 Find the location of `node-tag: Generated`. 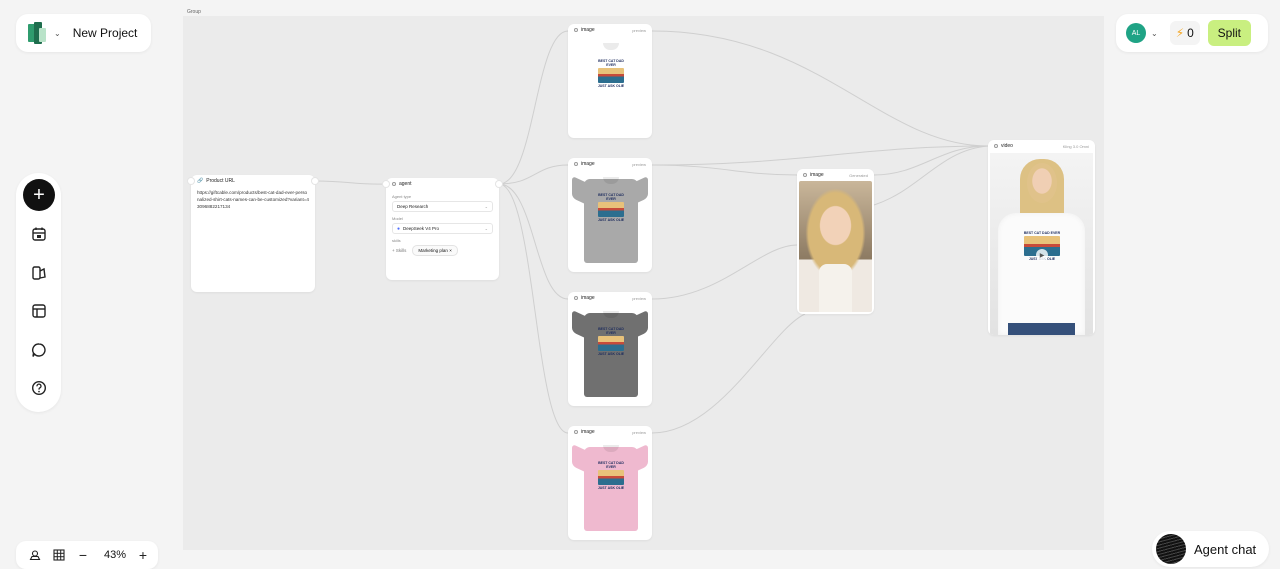

node-tag: Generated is located at coordinates (858, 175).